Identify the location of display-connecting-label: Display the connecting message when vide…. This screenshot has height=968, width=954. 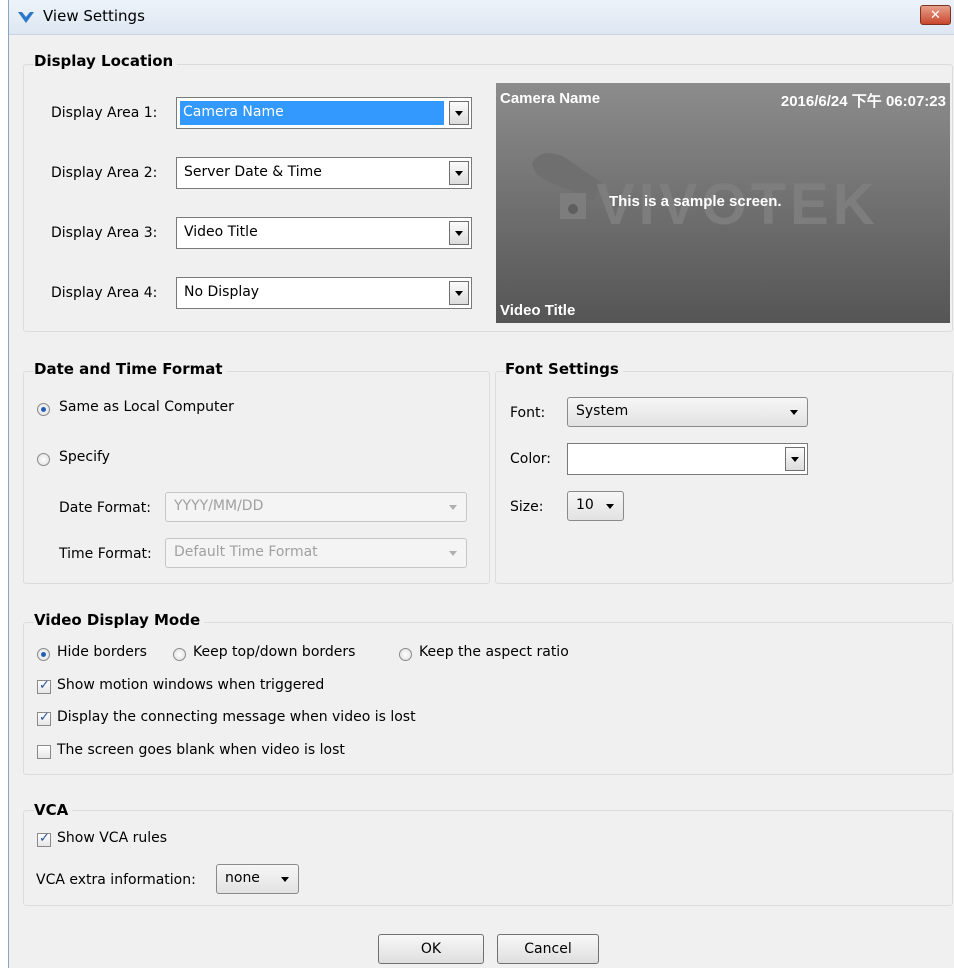
(236, 717).